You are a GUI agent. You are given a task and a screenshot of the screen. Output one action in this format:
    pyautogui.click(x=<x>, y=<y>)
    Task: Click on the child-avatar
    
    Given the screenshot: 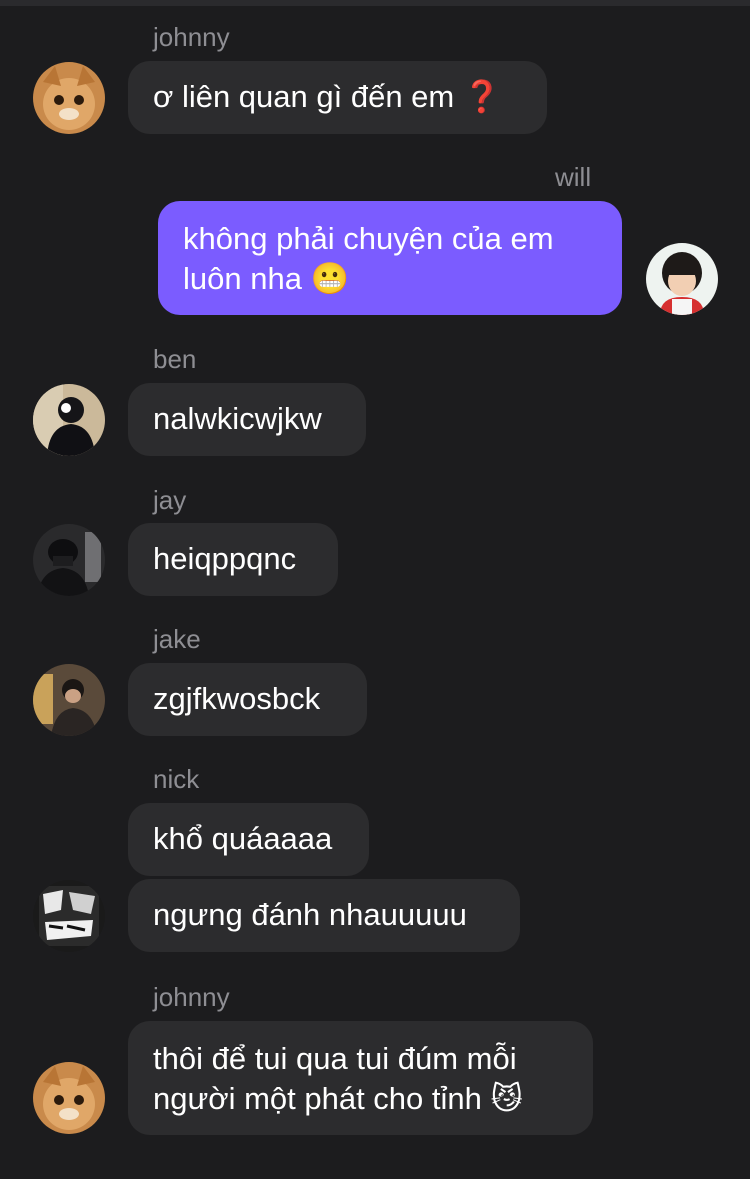 What is the action you would take?
    pyautogui.click(x=682, y=279)
    